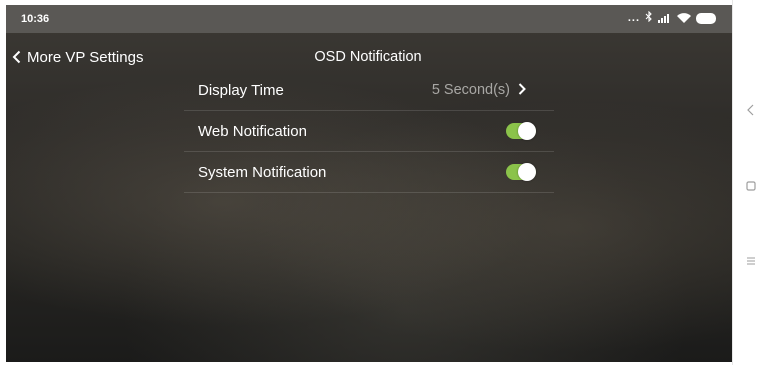  Describe the element at coordinates (684, 18) in the screenshot. I see `wifi-icon` at that location.